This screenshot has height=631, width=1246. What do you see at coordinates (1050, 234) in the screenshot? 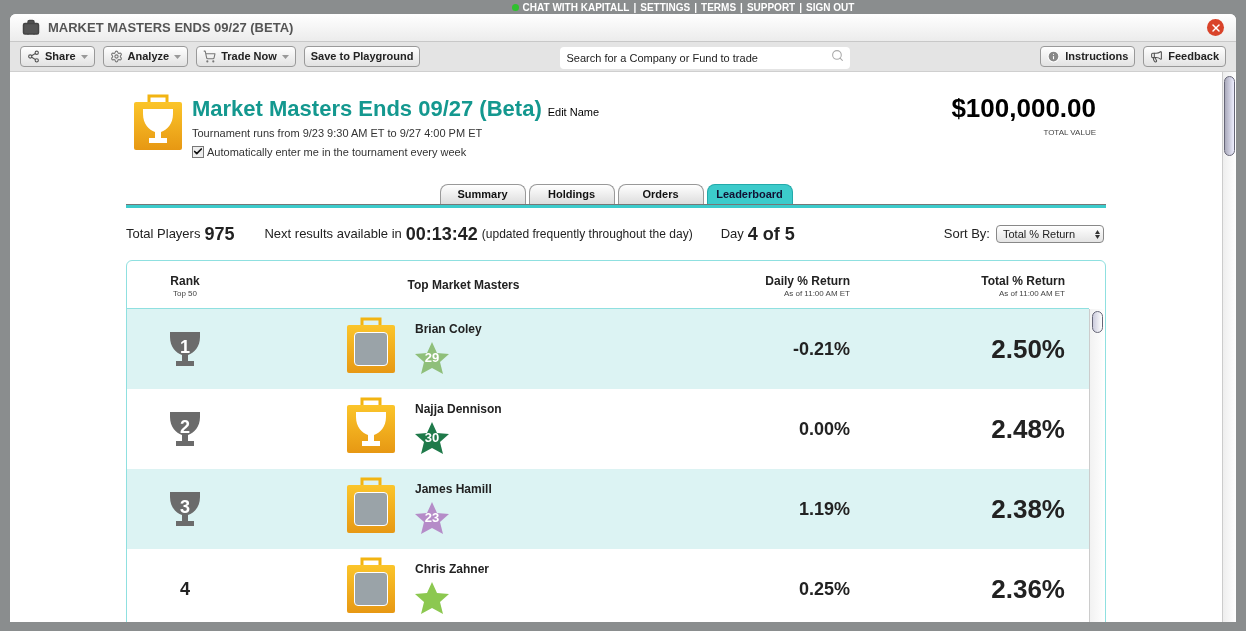
I see `sort-dropdown: Total % Return` at bounding box center [1050, 234].